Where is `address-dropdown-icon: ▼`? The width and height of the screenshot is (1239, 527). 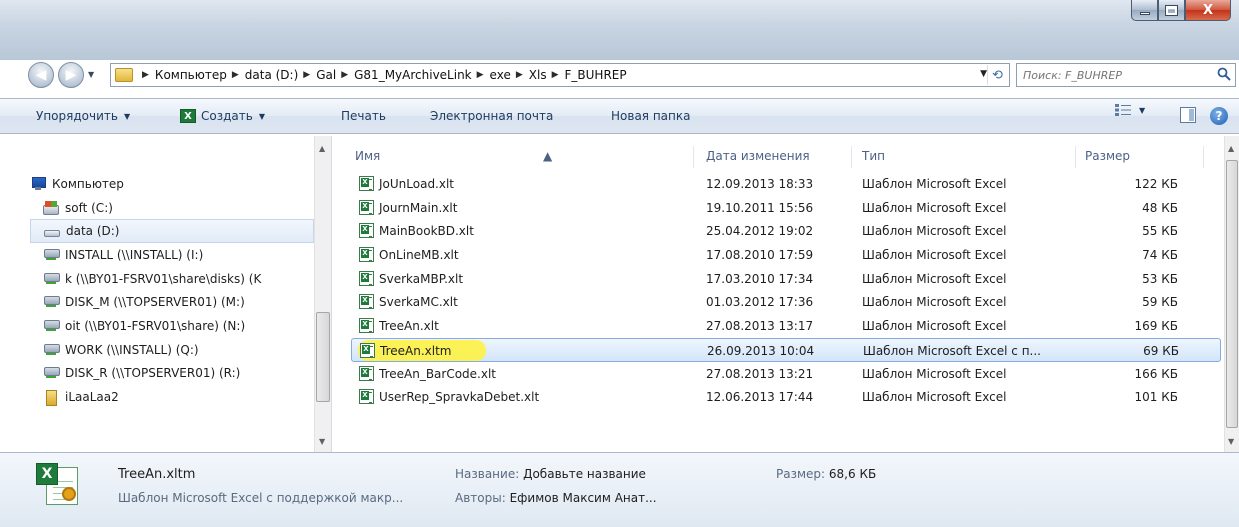
address-dropdown-icon: ▼ is located at coordinates (983, 74).